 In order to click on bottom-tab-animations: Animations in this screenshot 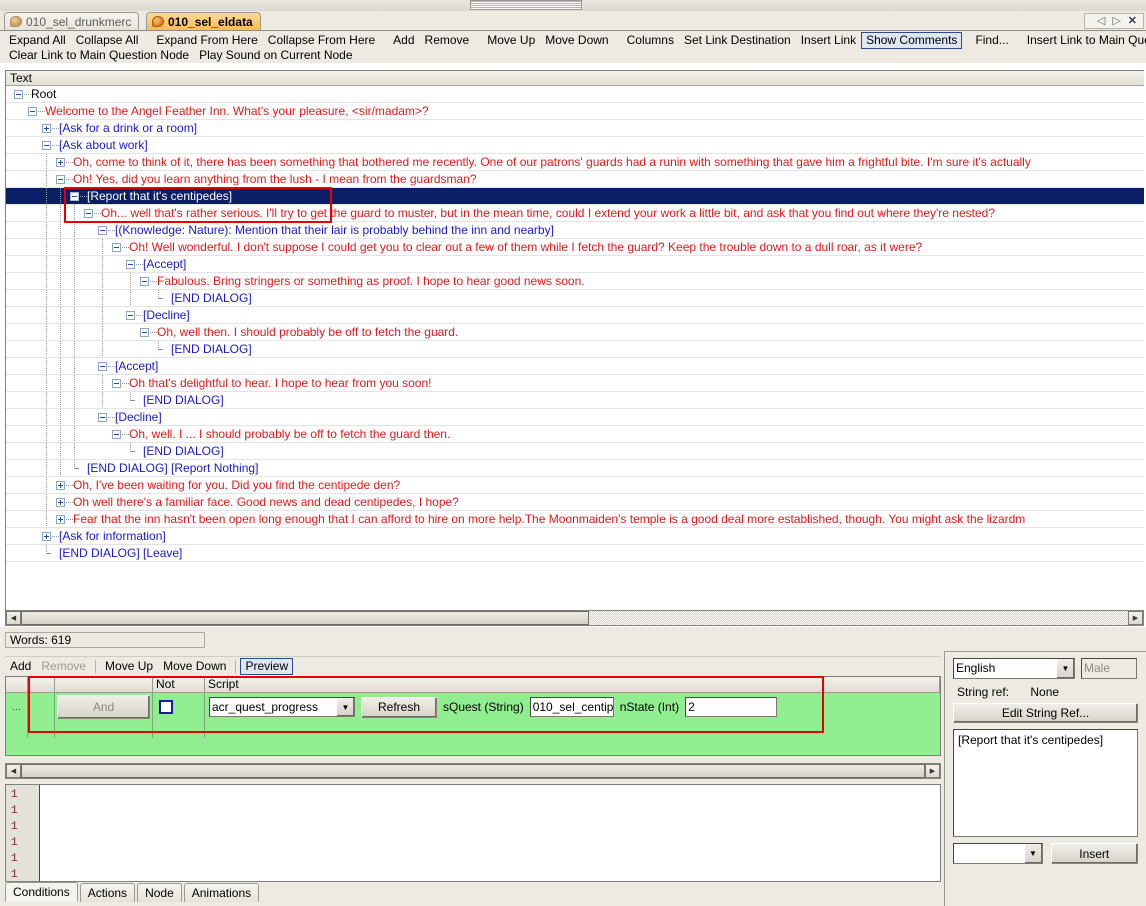, I will do `click(221, 892)`.